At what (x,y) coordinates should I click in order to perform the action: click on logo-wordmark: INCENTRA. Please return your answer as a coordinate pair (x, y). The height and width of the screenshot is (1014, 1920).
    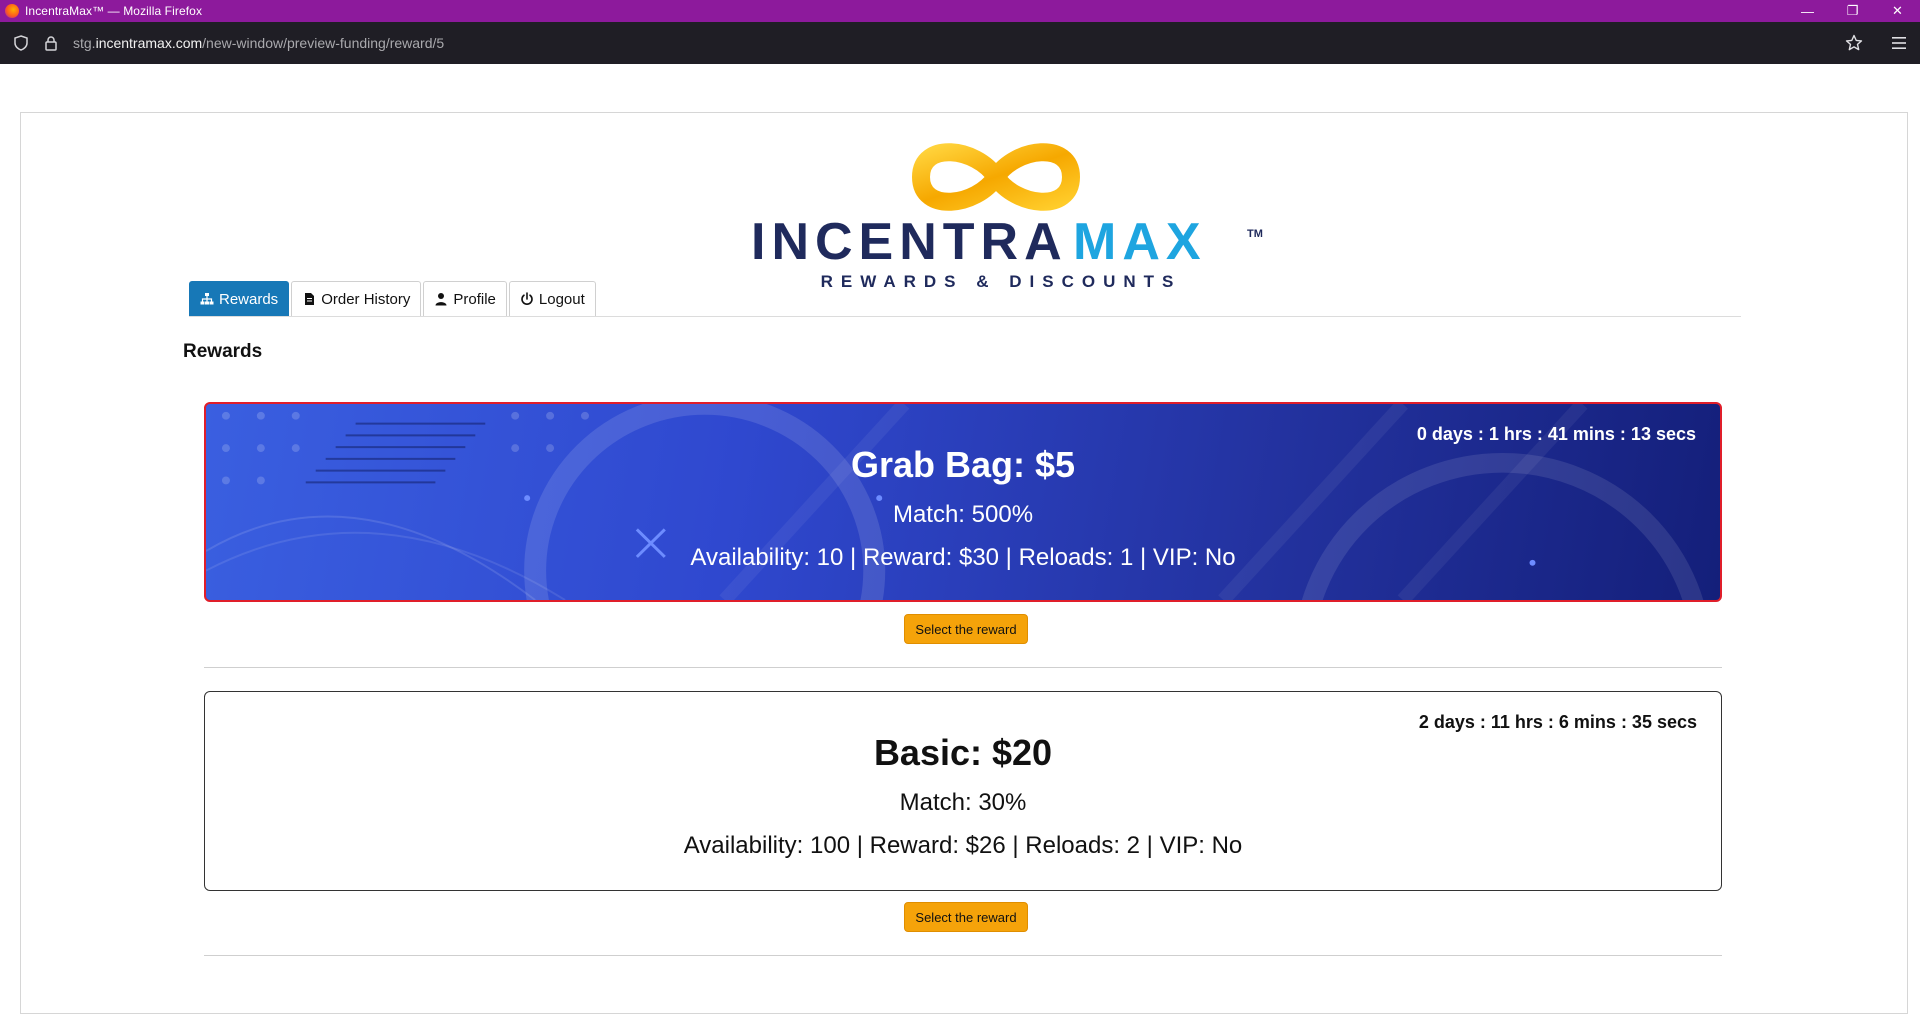
    Looking at the image, I should click on (909, 242).